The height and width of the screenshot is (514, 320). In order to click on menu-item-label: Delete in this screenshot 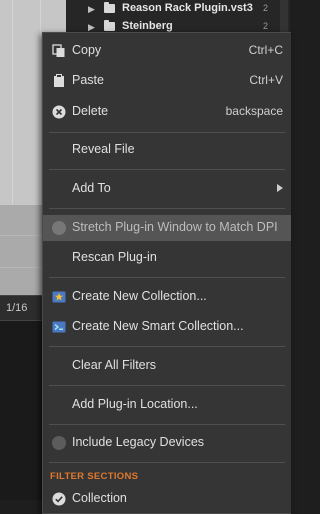, I will do `click(90, 111)`.